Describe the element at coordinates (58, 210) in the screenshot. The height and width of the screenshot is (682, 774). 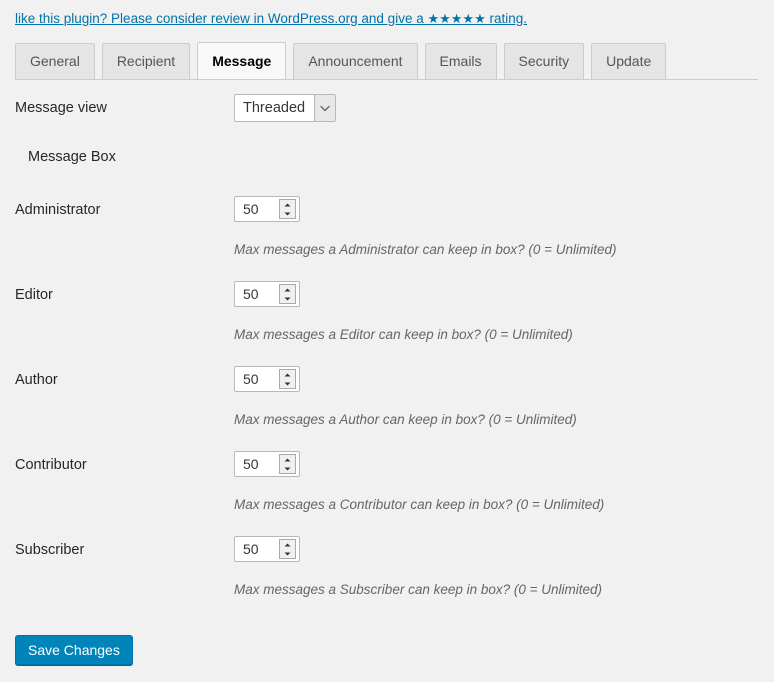
I see `administrator-label: Administrator` at that location.